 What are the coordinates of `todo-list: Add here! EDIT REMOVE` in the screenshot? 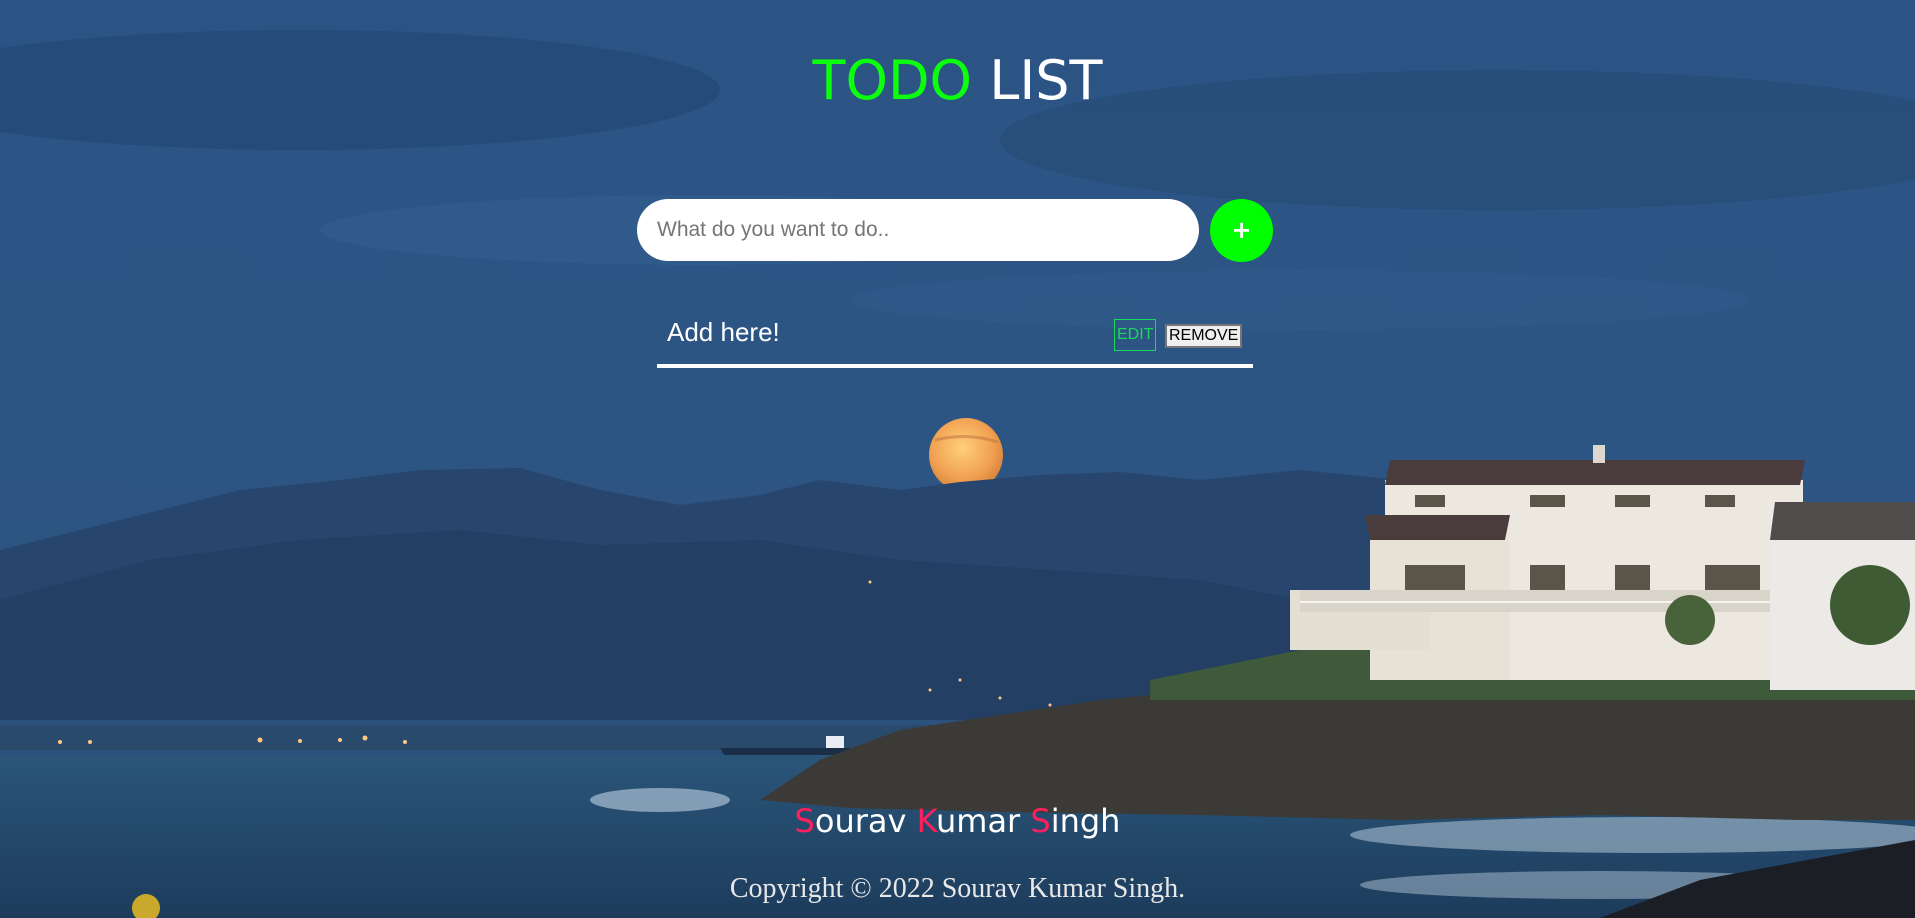 It's located at (955, 336).